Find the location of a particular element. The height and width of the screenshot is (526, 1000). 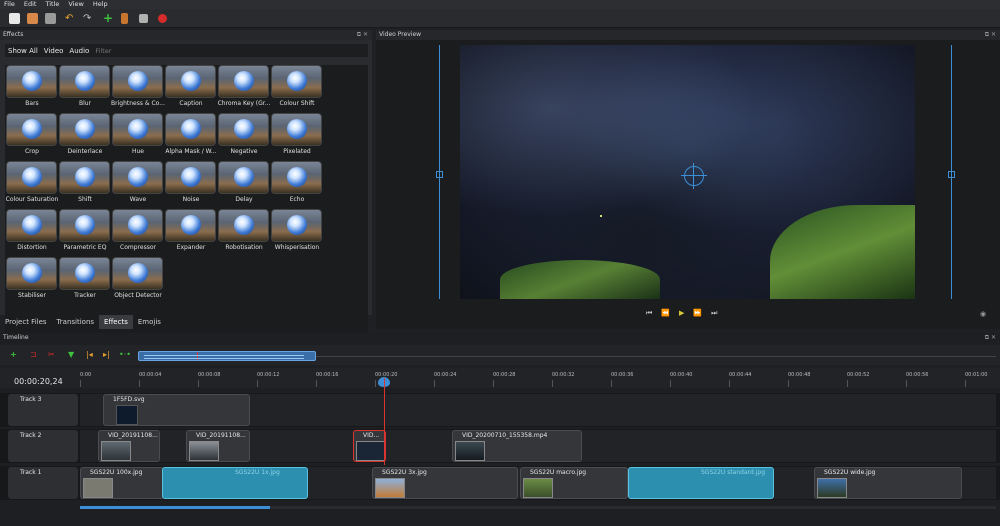

next-marker-icon: ▸| is located at coordinates (106, 355).